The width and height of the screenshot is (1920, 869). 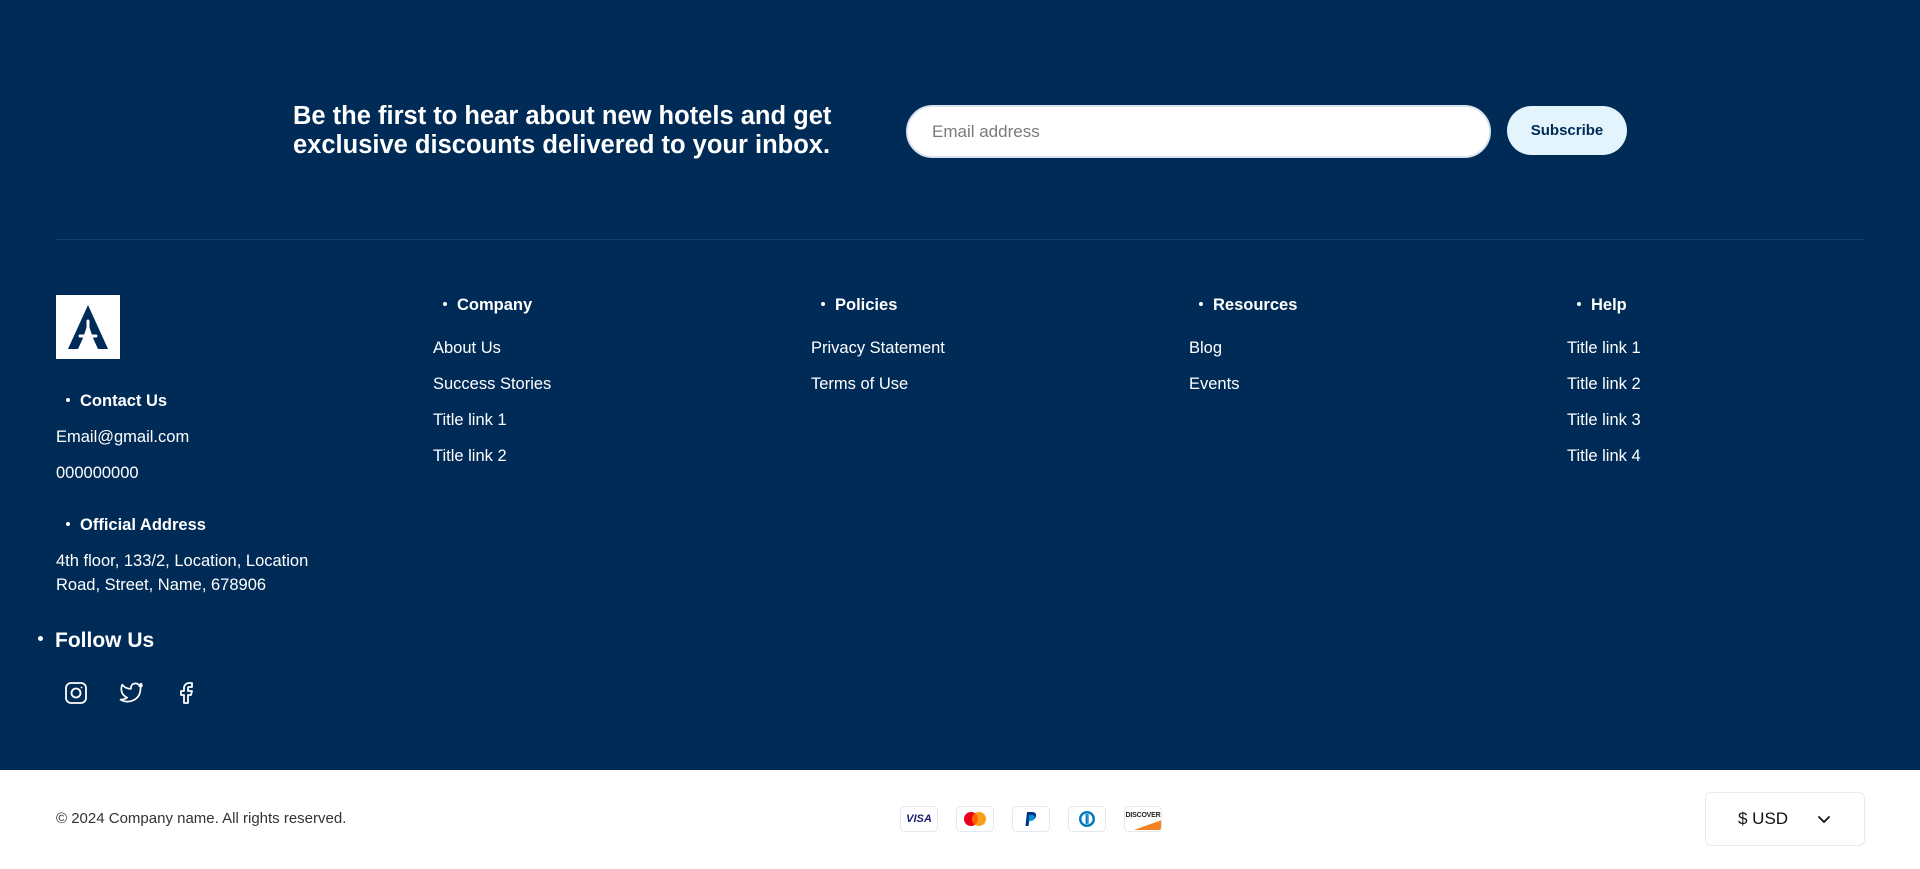 What do you see at coordinates (1243, 356) in the screenshot?
I see `footer-link-blog: Blog` at bounding box center [1243, 356].